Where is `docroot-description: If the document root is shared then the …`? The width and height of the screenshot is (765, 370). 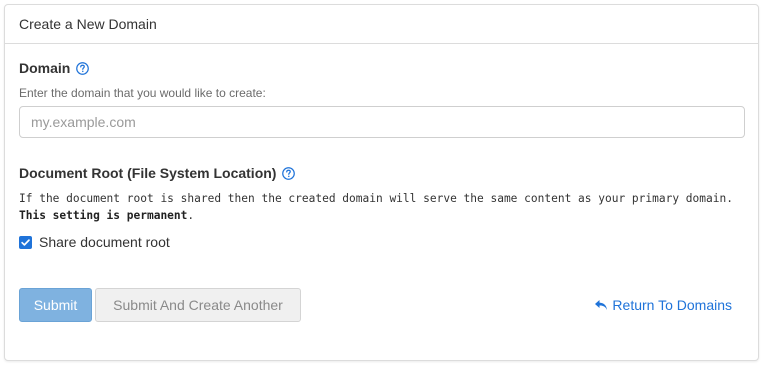
docroot-description: If the document root is shared then the … is located at coordinates (384, 207).